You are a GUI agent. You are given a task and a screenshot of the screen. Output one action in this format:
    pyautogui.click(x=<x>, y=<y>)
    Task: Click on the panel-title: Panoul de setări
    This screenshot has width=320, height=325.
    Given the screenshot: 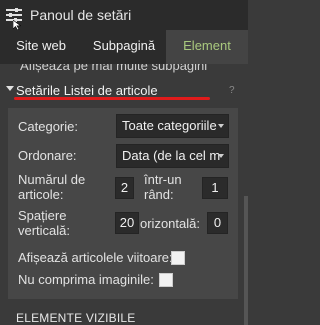 What is the action you would take?
    pyautogui.click(x=81, y=15)
    